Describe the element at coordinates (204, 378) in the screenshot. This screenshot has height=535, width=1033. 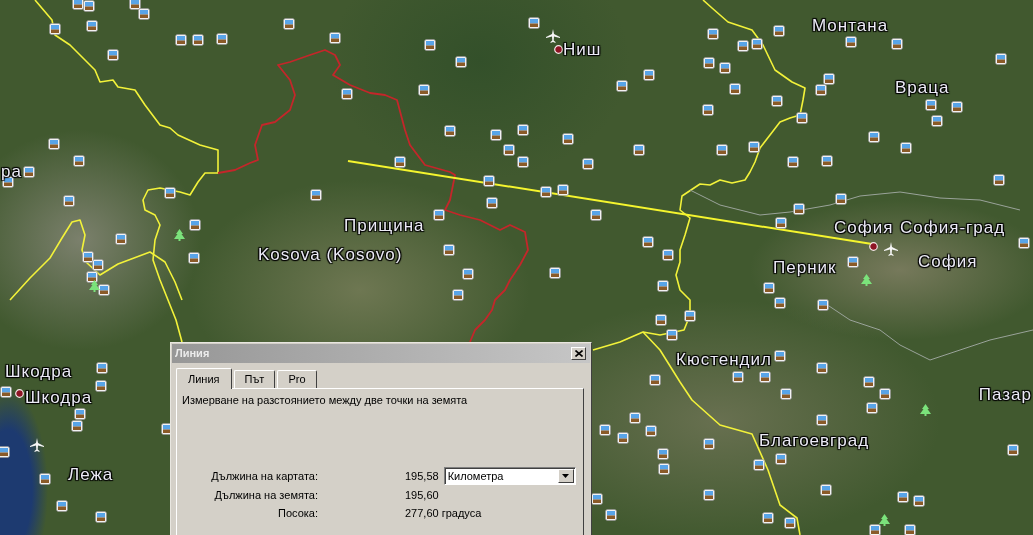
I see `tab: Линия` at that location.